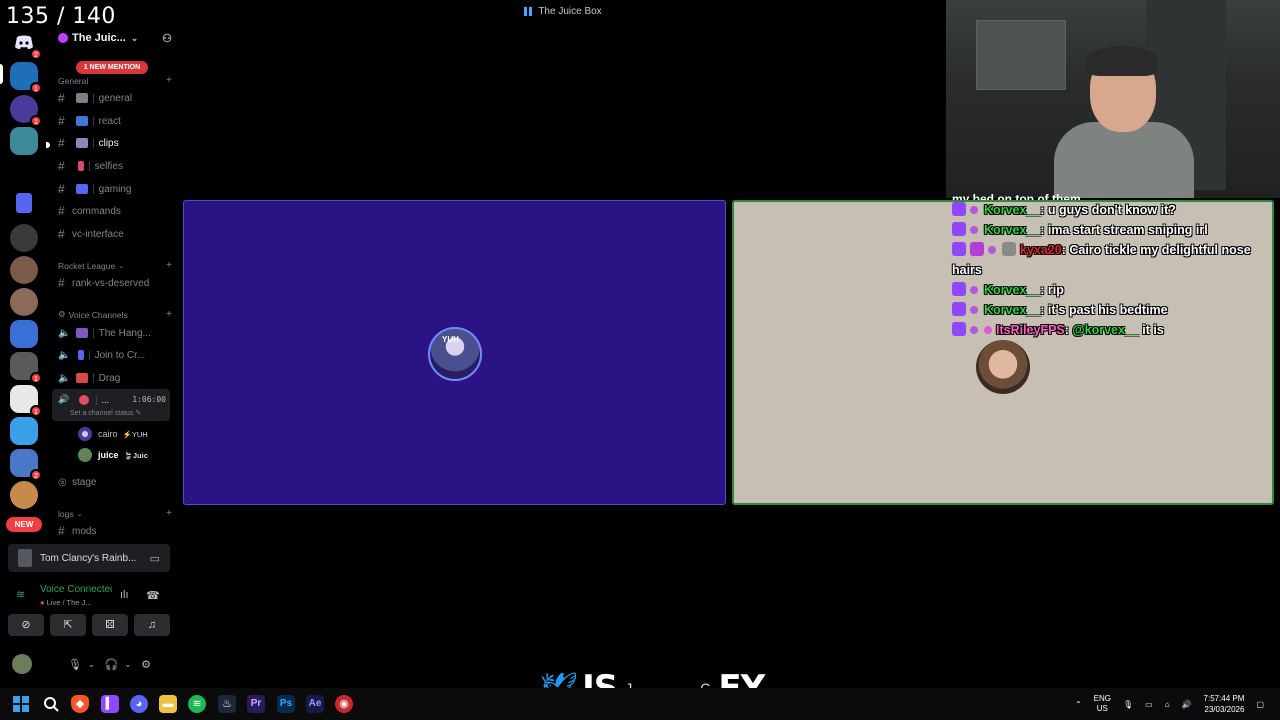 The height and width of the screenshot is (720, 1280). What do you see at coordinates (988, 330) in the screenshot?
I see `badge-icon` at bounding box center [988, 330].